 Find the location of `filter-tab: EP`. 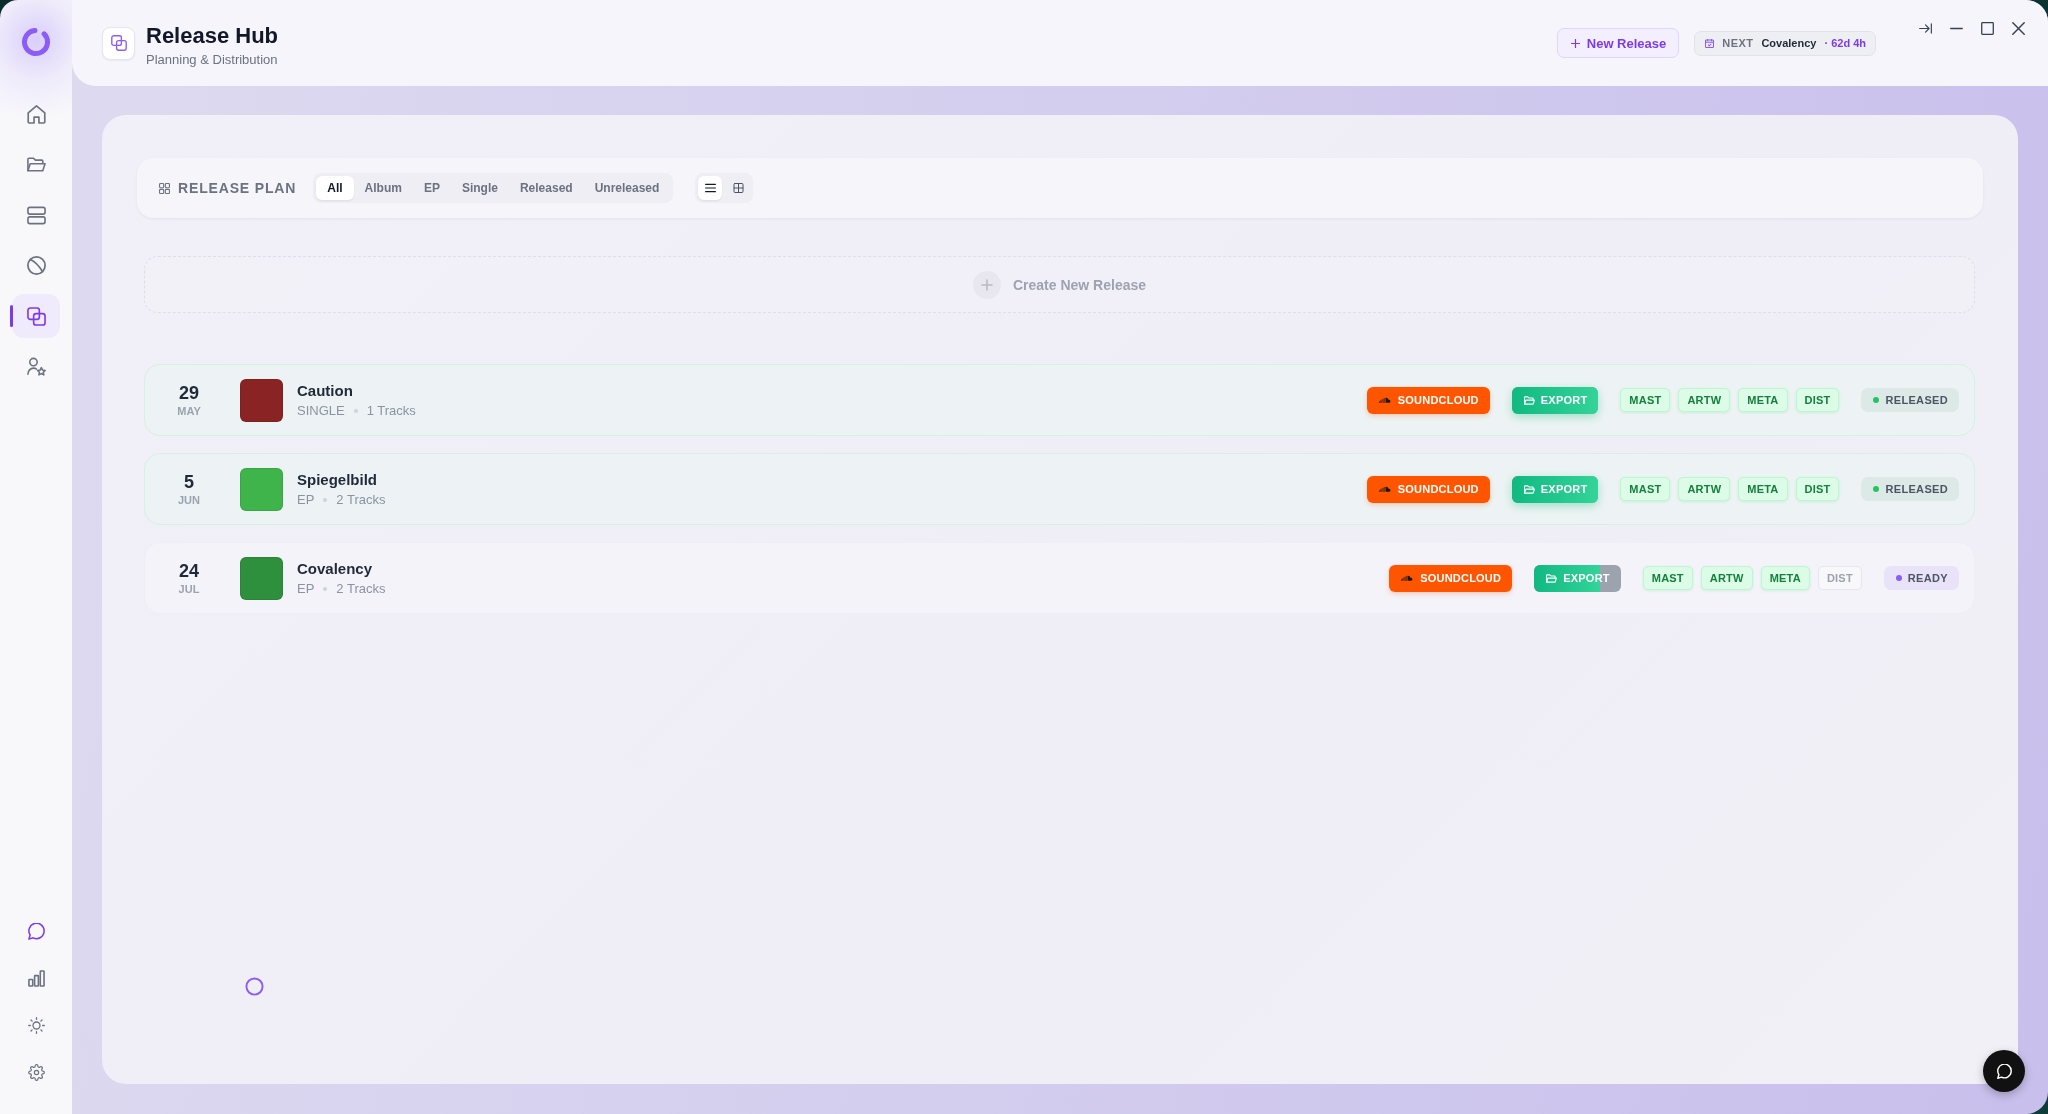

filter-tab: EP is located at coordinates (431, 188).